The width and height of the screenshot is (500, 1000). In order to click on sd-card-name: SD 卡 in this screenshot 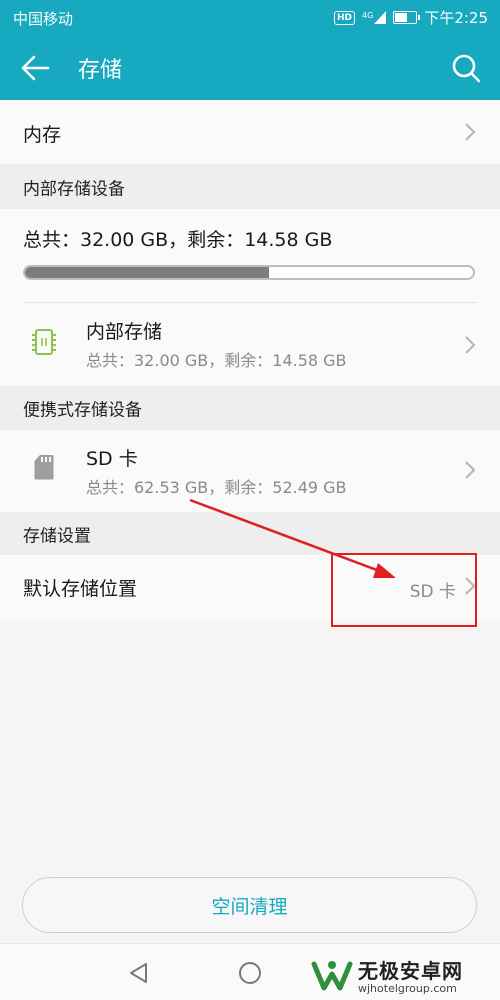, I will do `click(112, 459)`.